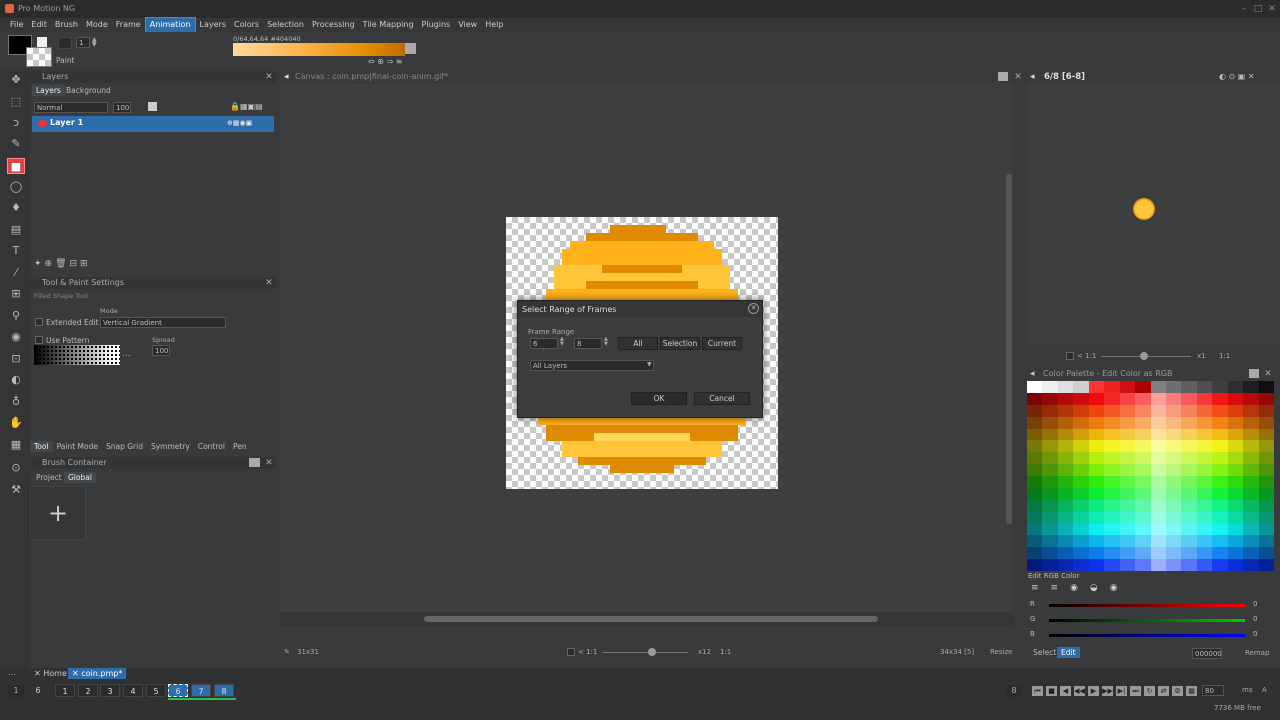 The image size is (1280, 720). Describe the element at coordinates (161, 350) in the screenshot. I see `spread-field: 100` at that location.